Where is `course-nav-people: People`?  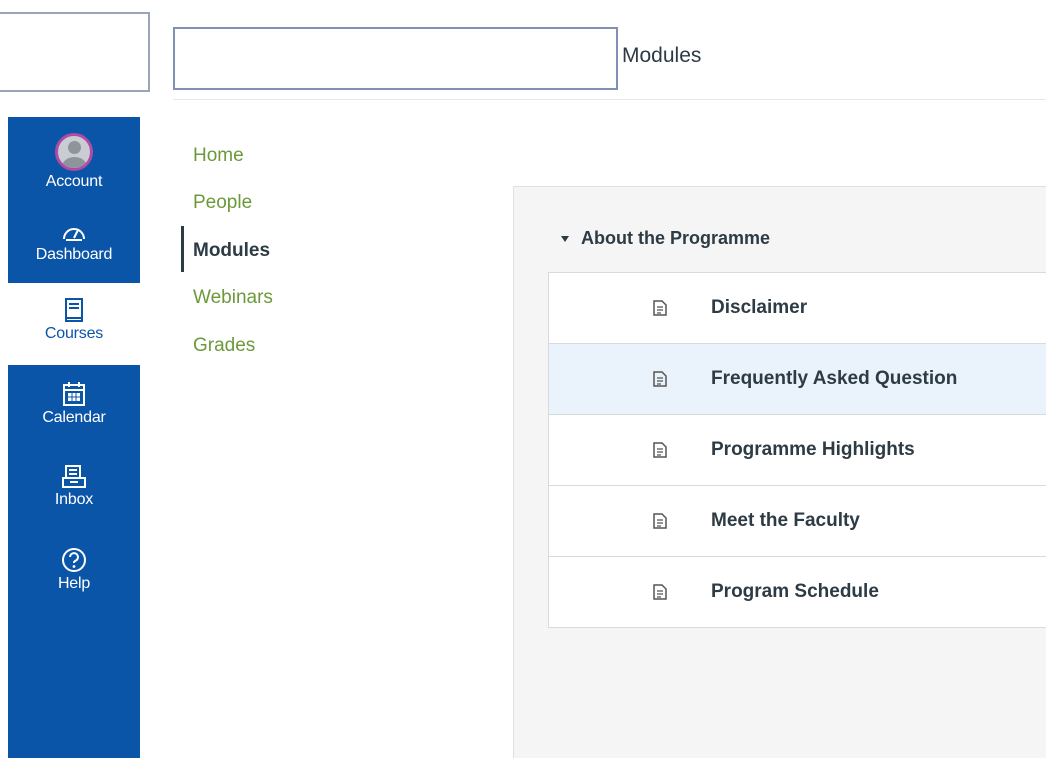 course-nav-people: People is located at coordinates (222, 203).